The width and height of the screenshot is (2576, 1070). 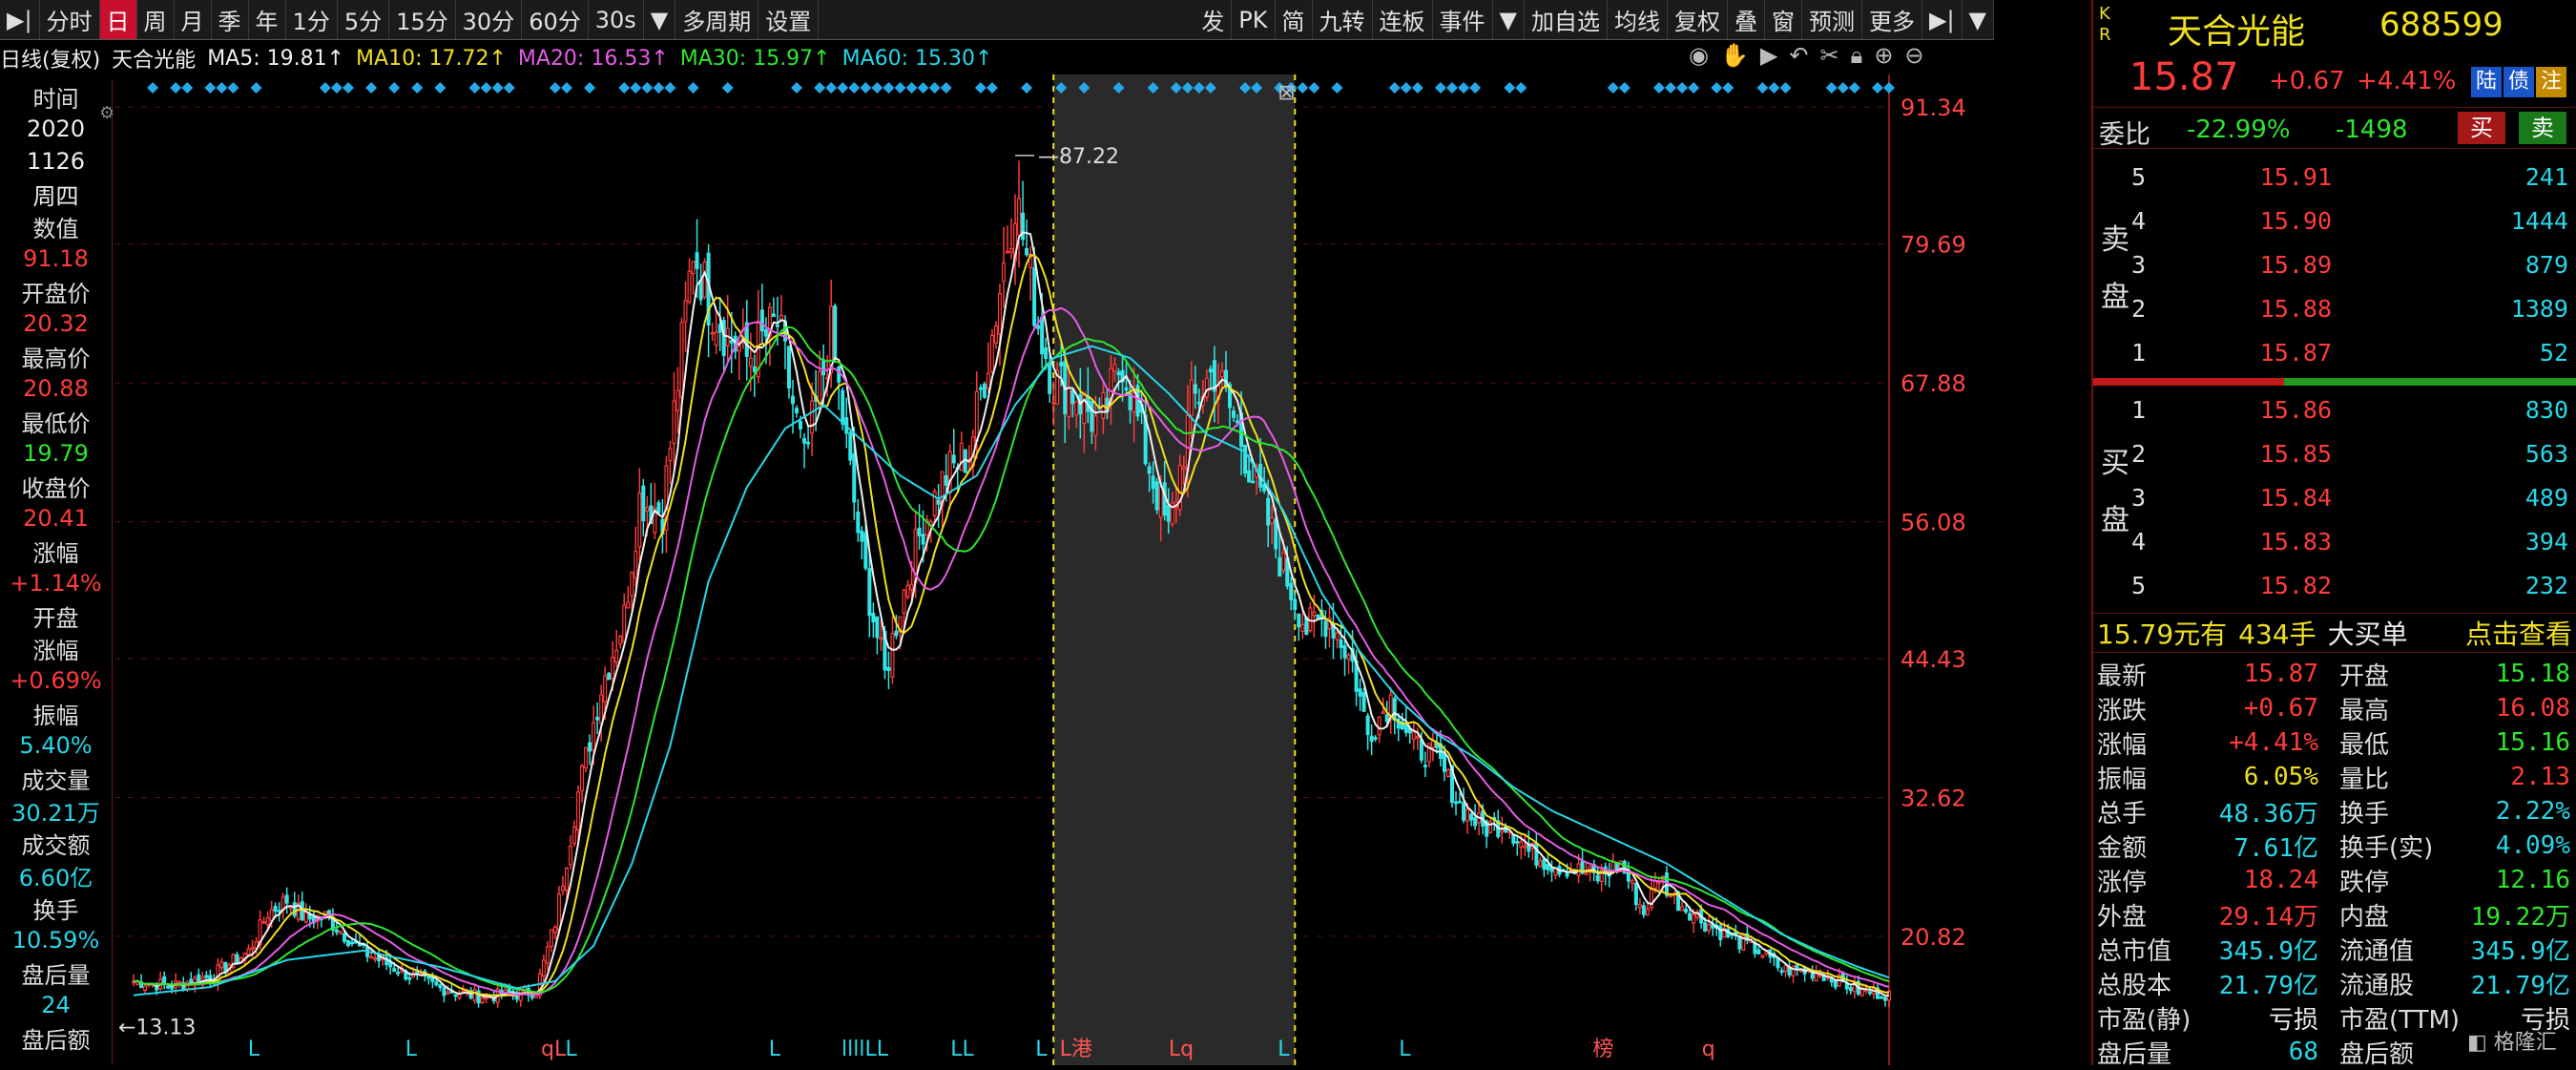 I want to click on quote-stat: 外盘 29.14万, so click(x=2207, y=914).